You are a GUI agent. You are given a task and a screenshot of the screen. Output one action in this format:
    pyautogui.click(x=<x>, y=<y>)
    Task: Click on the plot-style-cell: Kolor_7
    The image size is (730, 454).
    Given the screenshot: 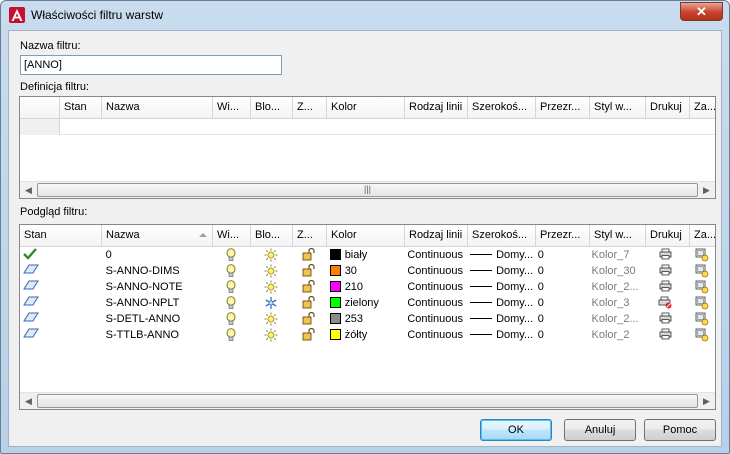 What is the action you would take?
    pyautogui.click(x=616, y=256)
    